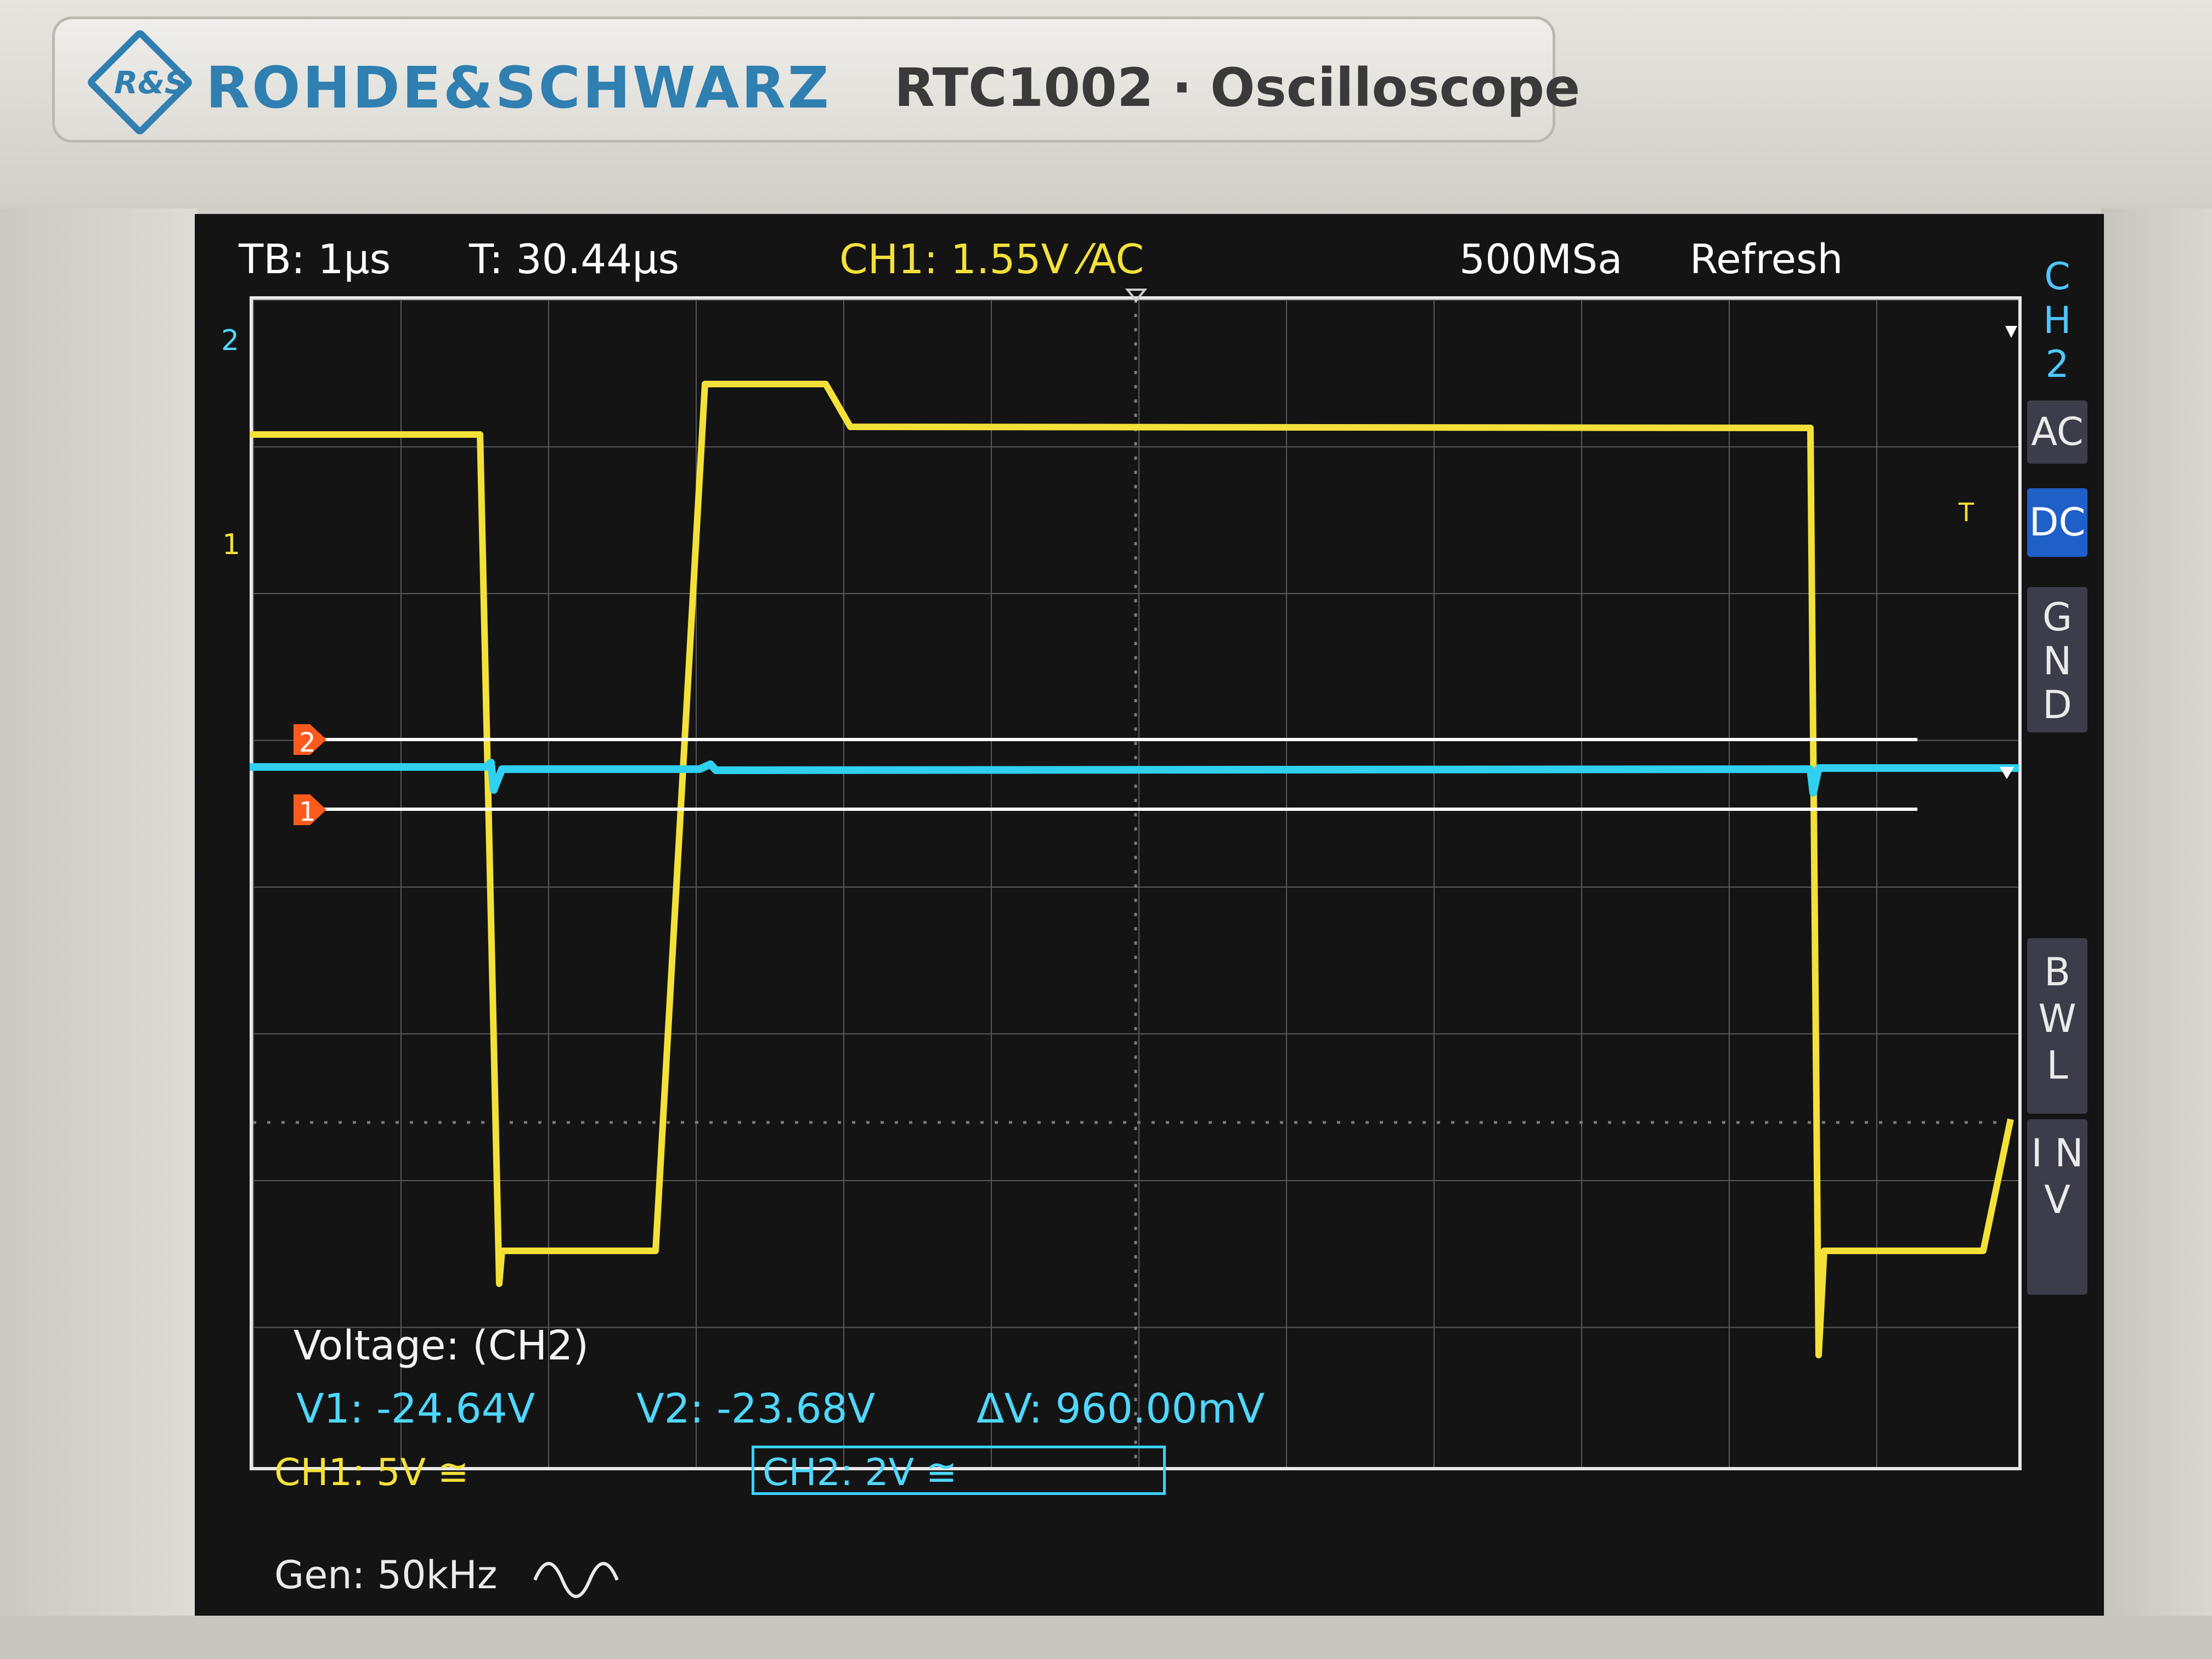 The image size is (2212, 1659). Describe the element at coordinates (99, 933) in the screenshot. I see `left-bezel` at that location.